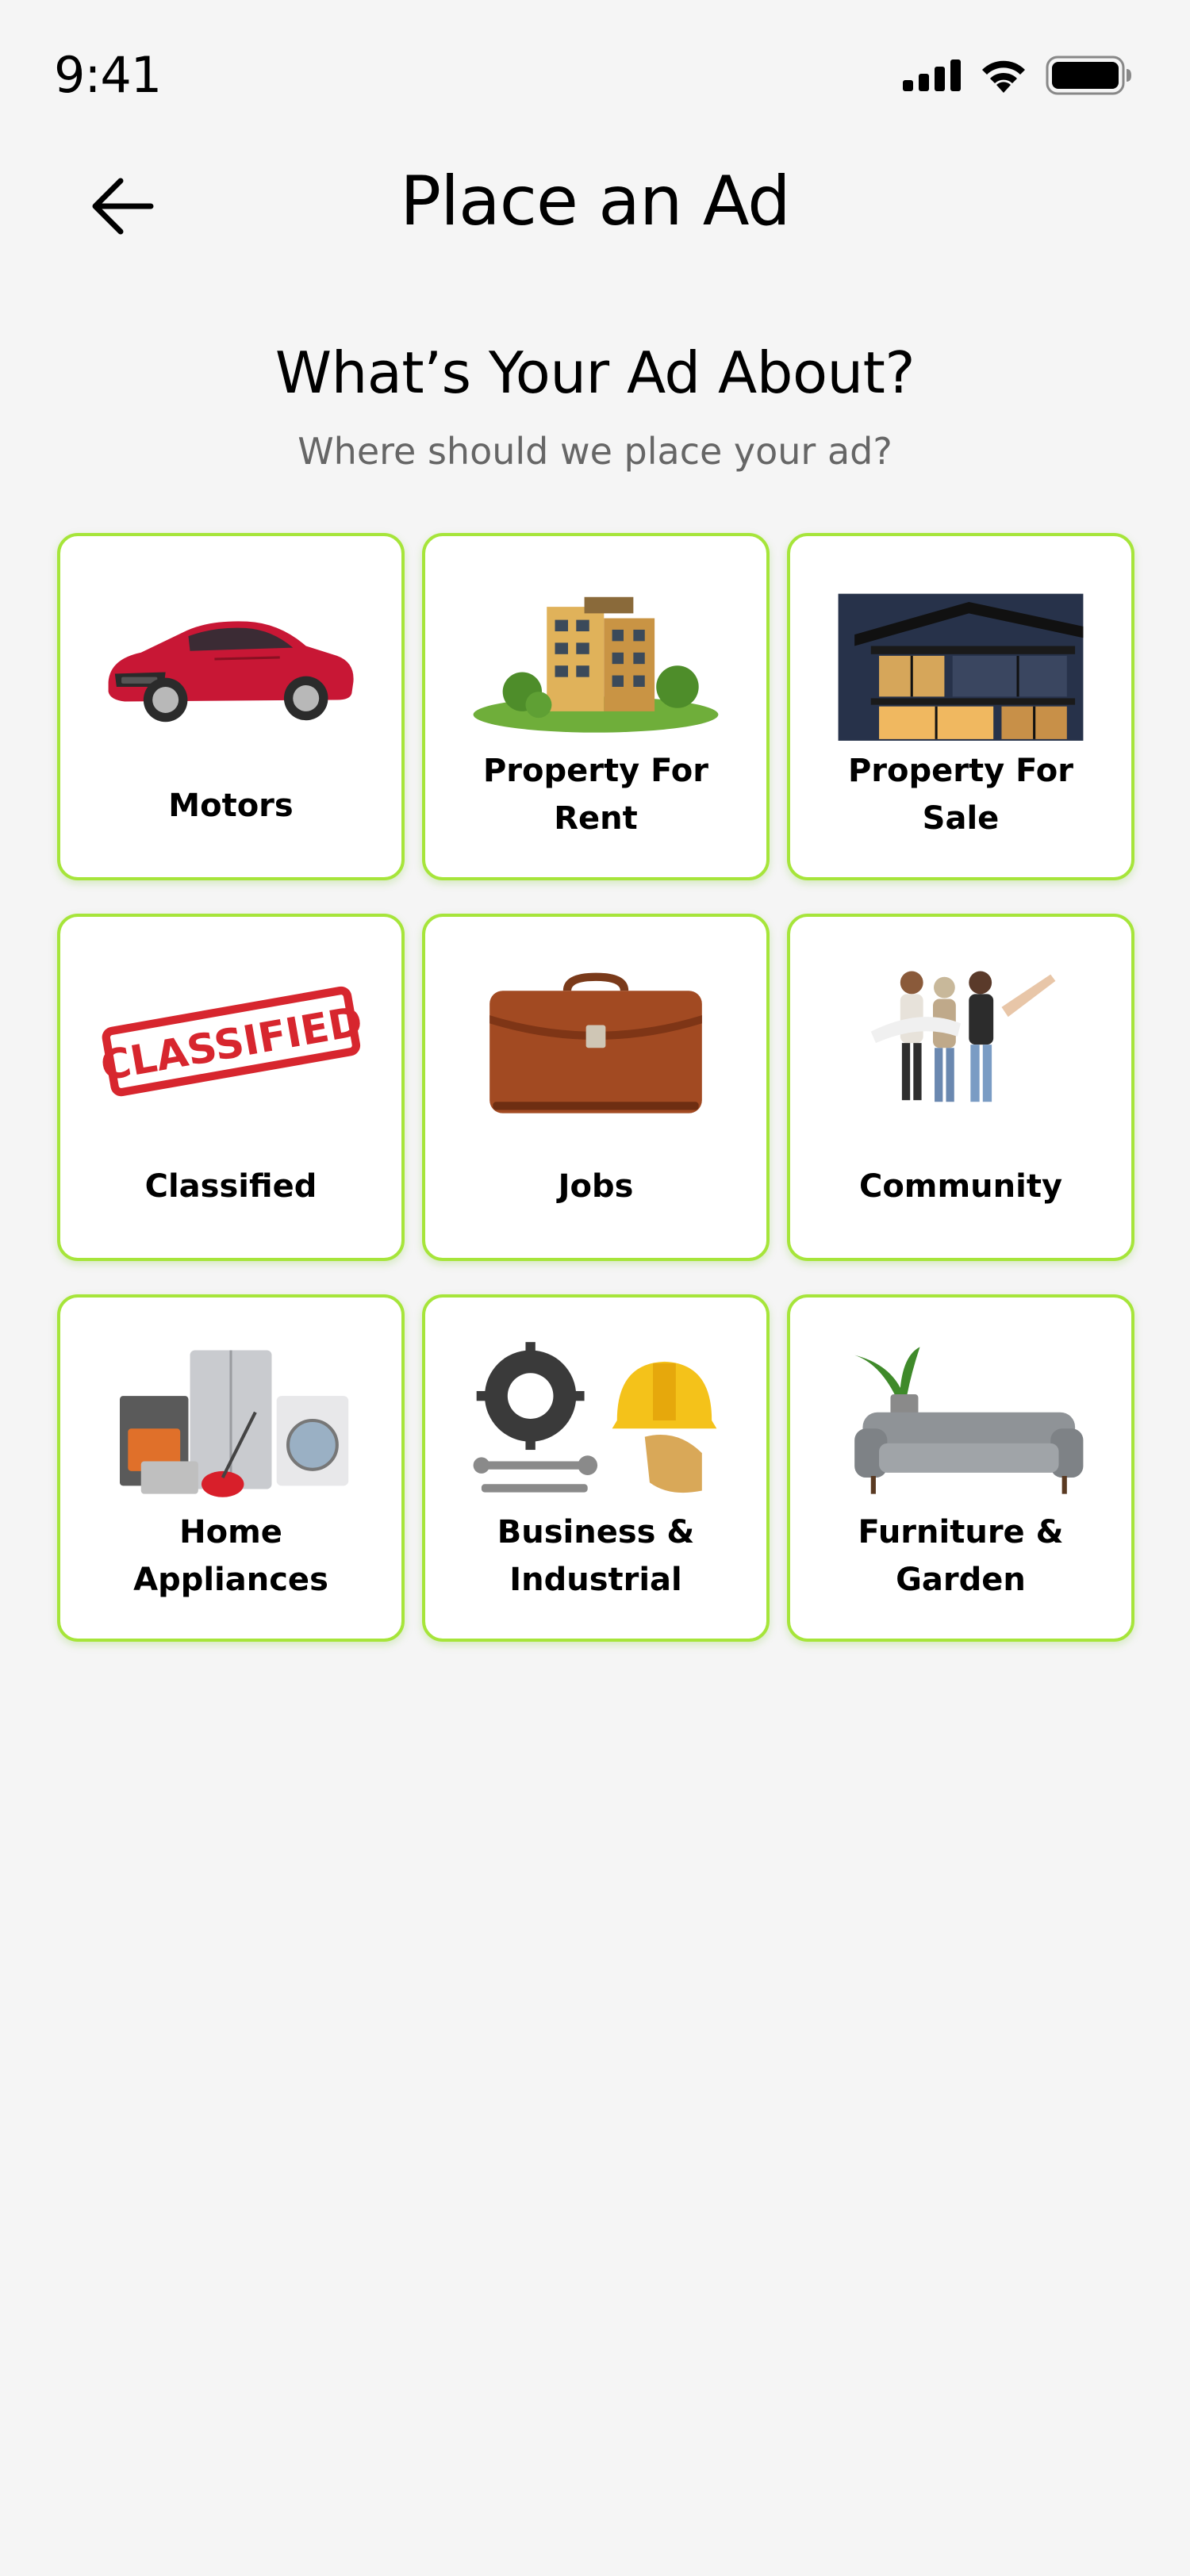  What do you see at coordinates (1088, 75) in the screenshot?
I see `battery-icon` at bounding box center [1088, 75].